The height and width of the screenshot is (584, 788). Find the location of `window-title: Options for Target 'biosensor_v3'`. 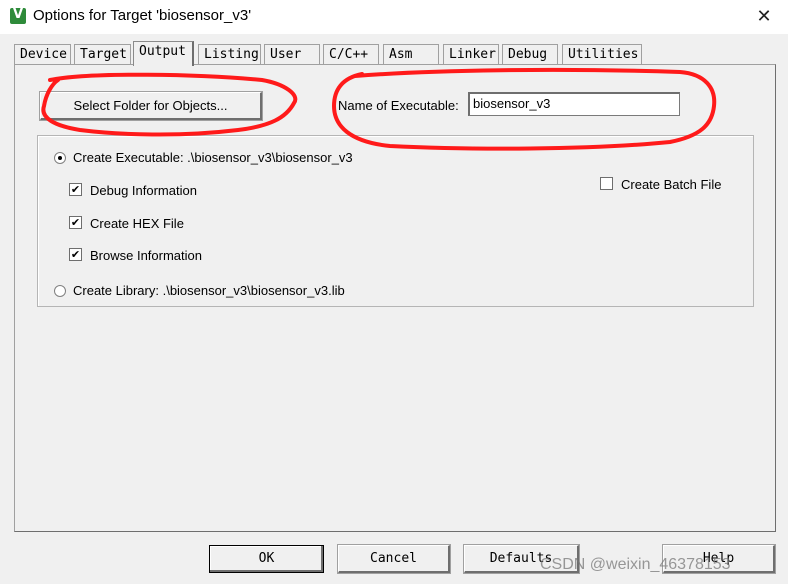

window-title: Options for Target 'biosensor_v3' is located at coordinates (142, 15).